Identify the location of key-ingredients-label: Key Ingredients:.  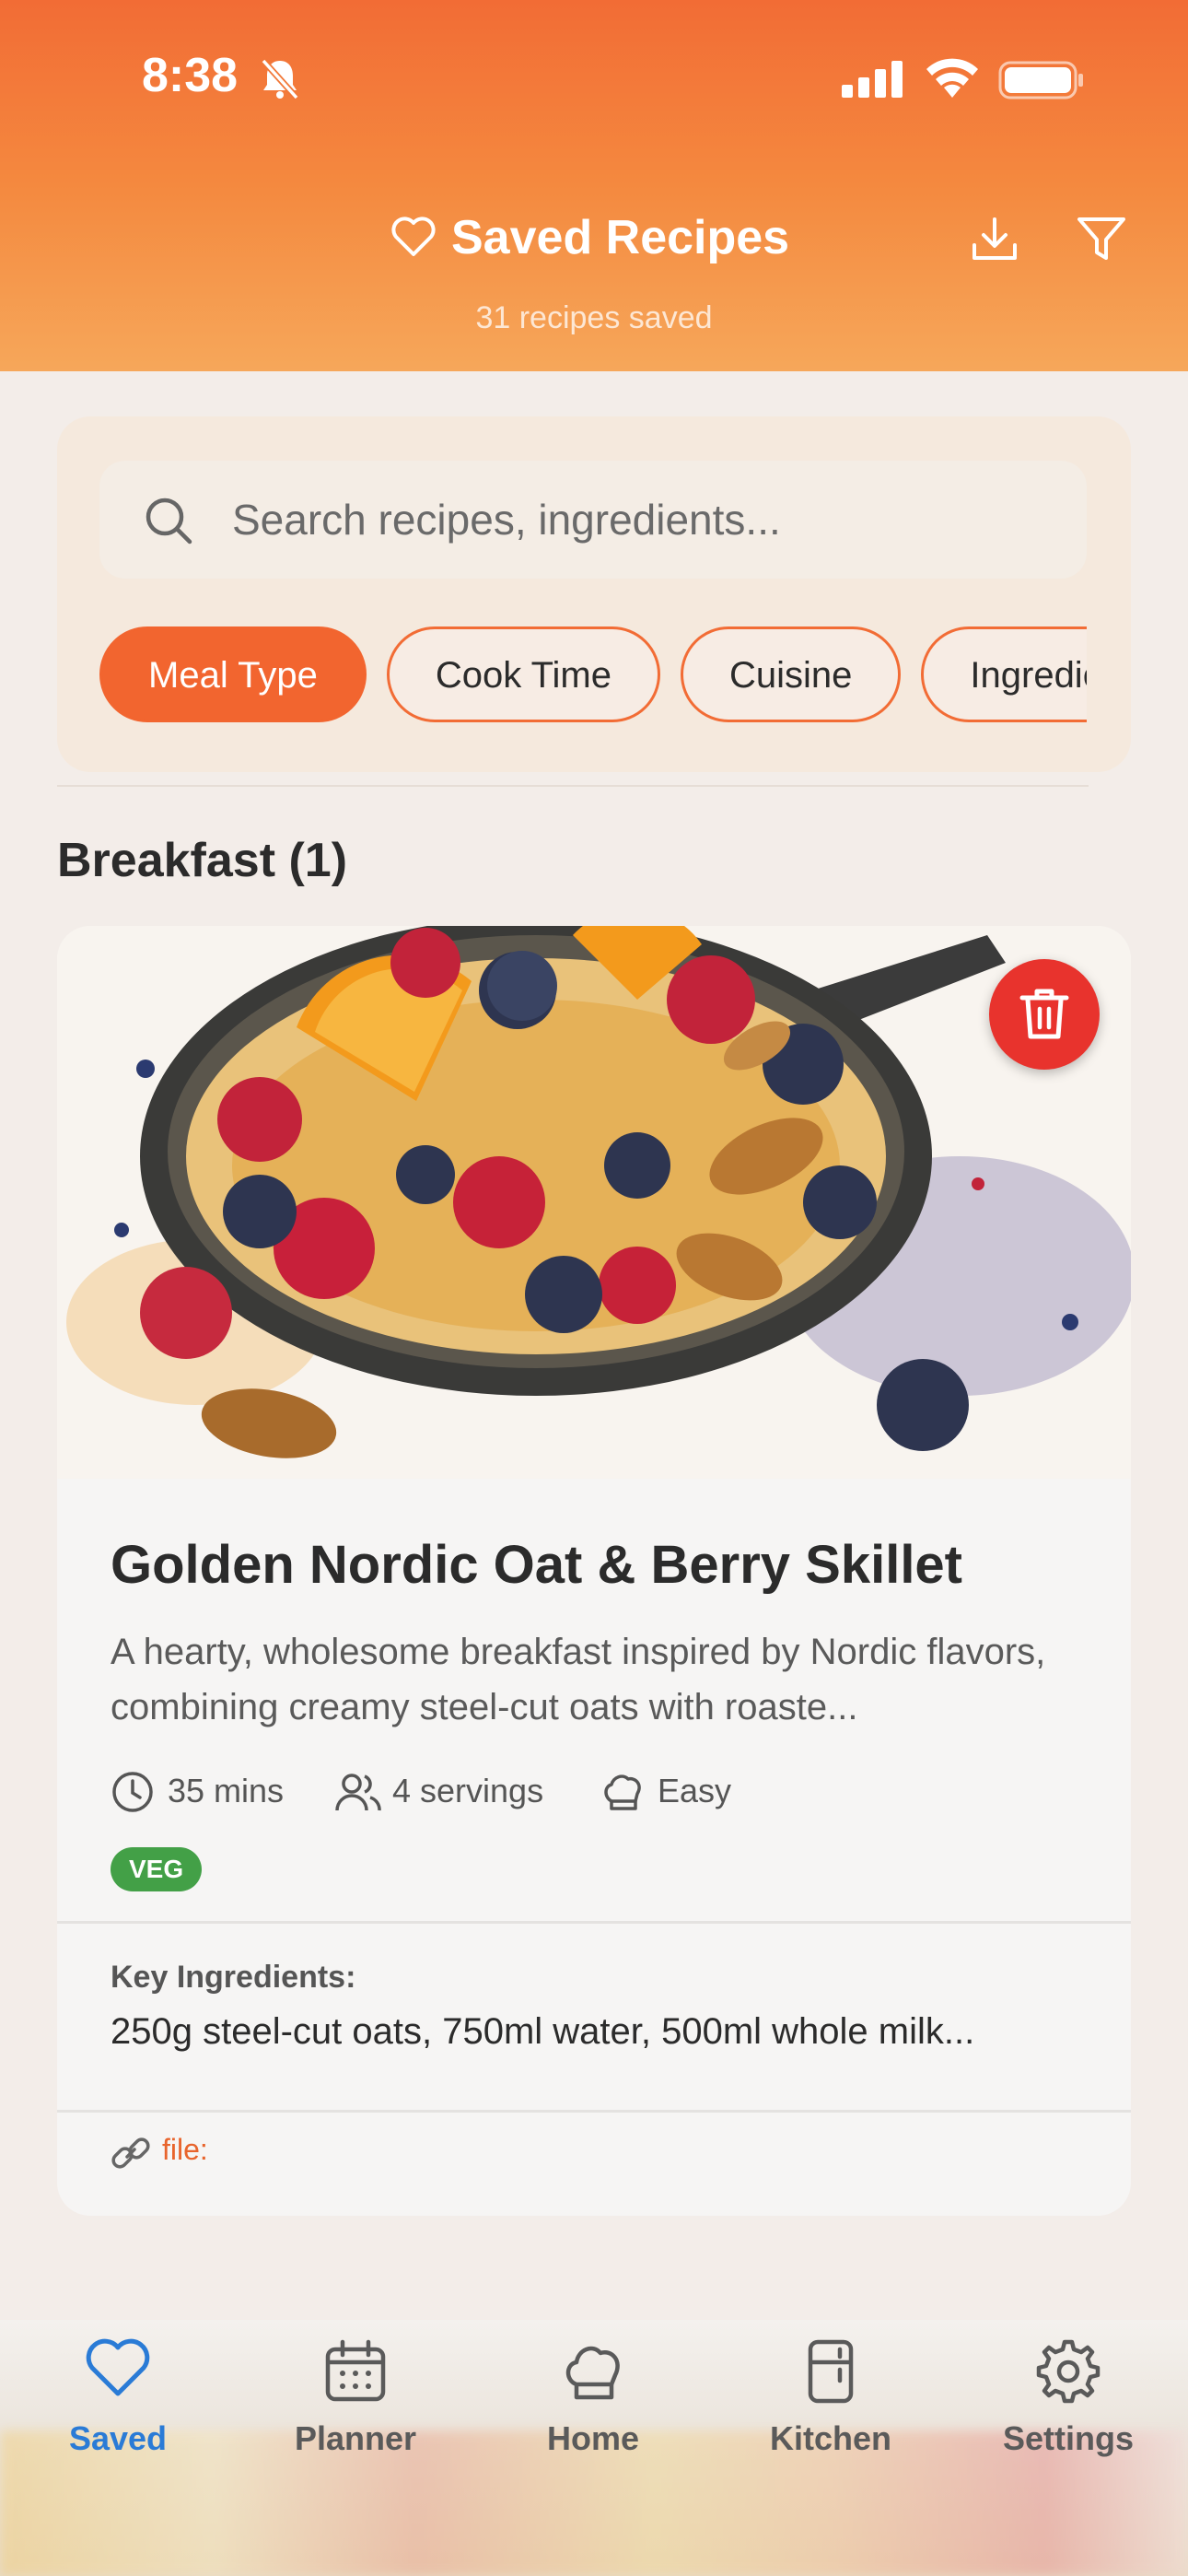
(233, 1978).